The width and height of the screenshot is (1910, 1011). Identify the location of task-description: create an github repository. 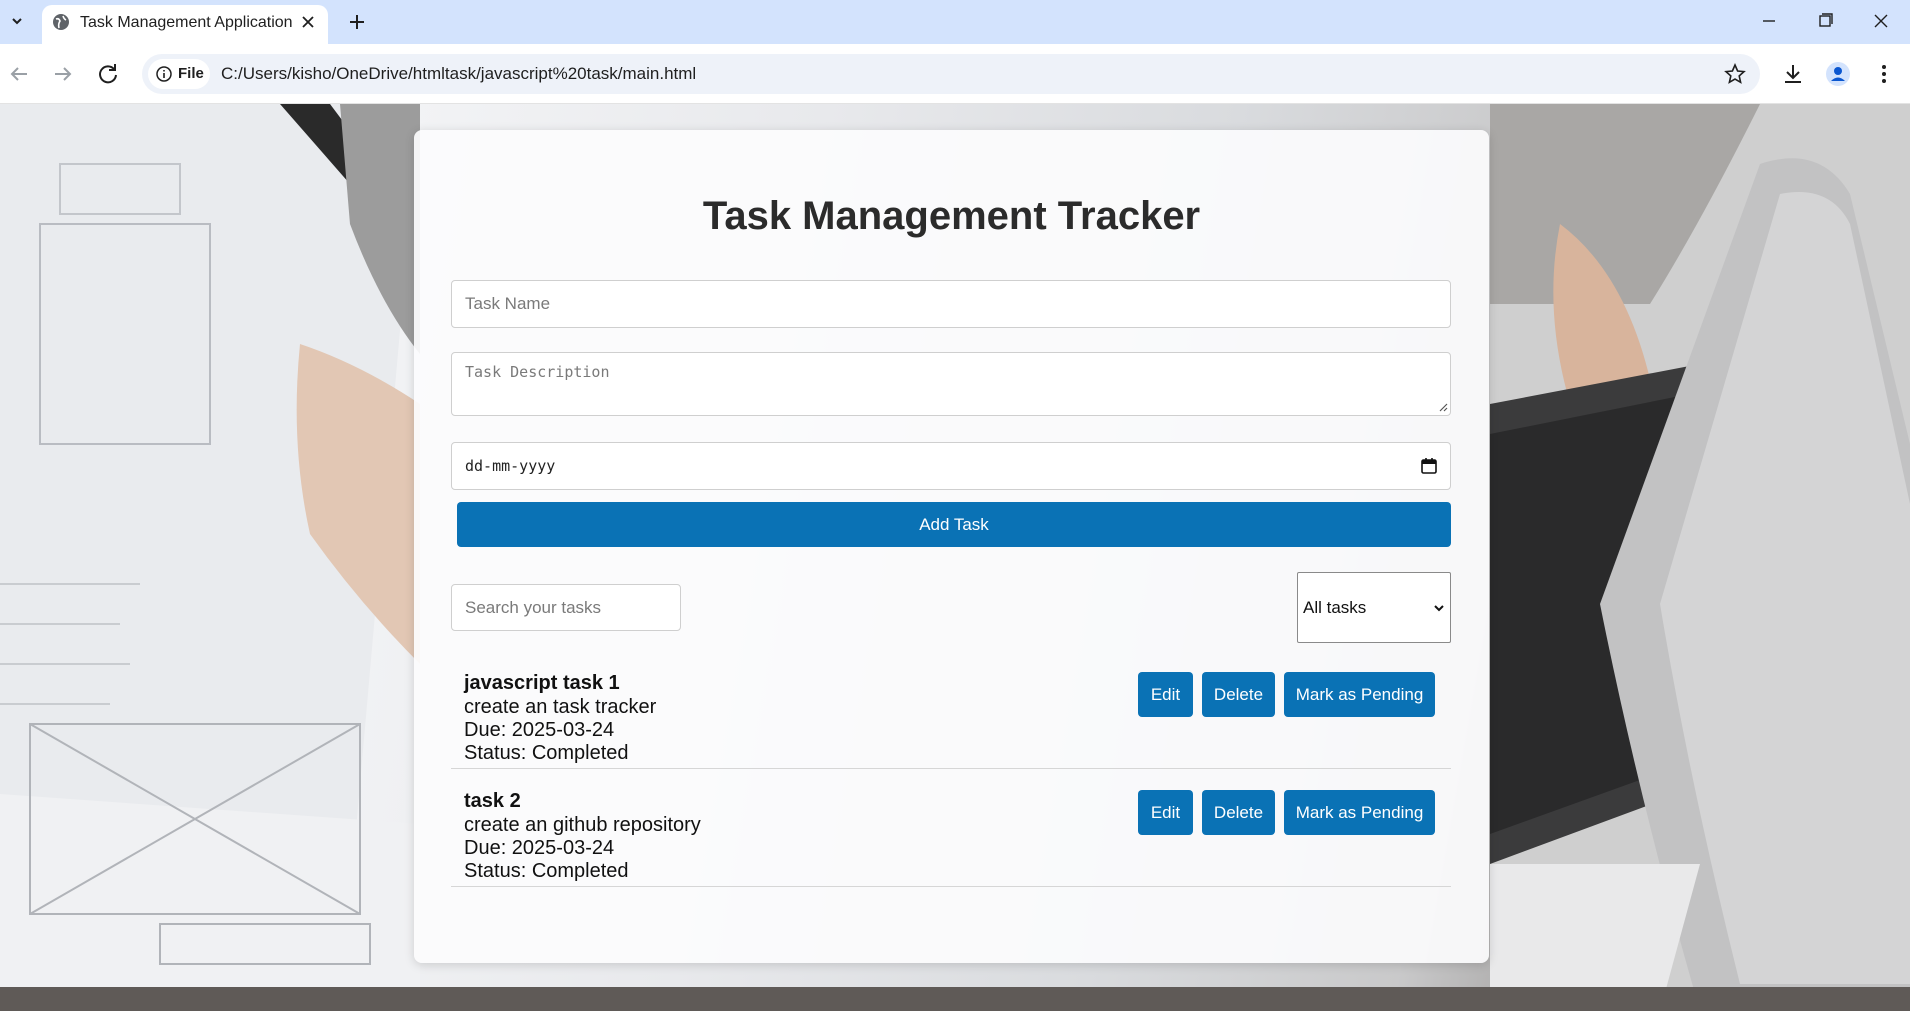
(582, 825).